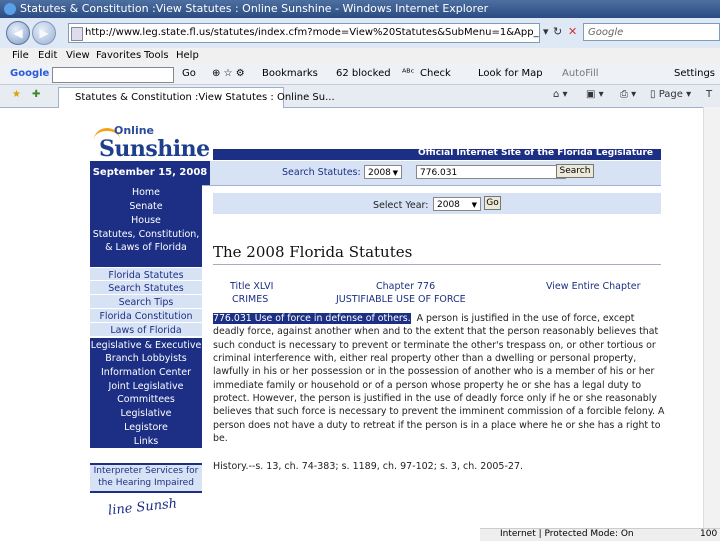  I want to click on sidebar-item-laws-of-florida: Laws of Florida, so click(146, 330).